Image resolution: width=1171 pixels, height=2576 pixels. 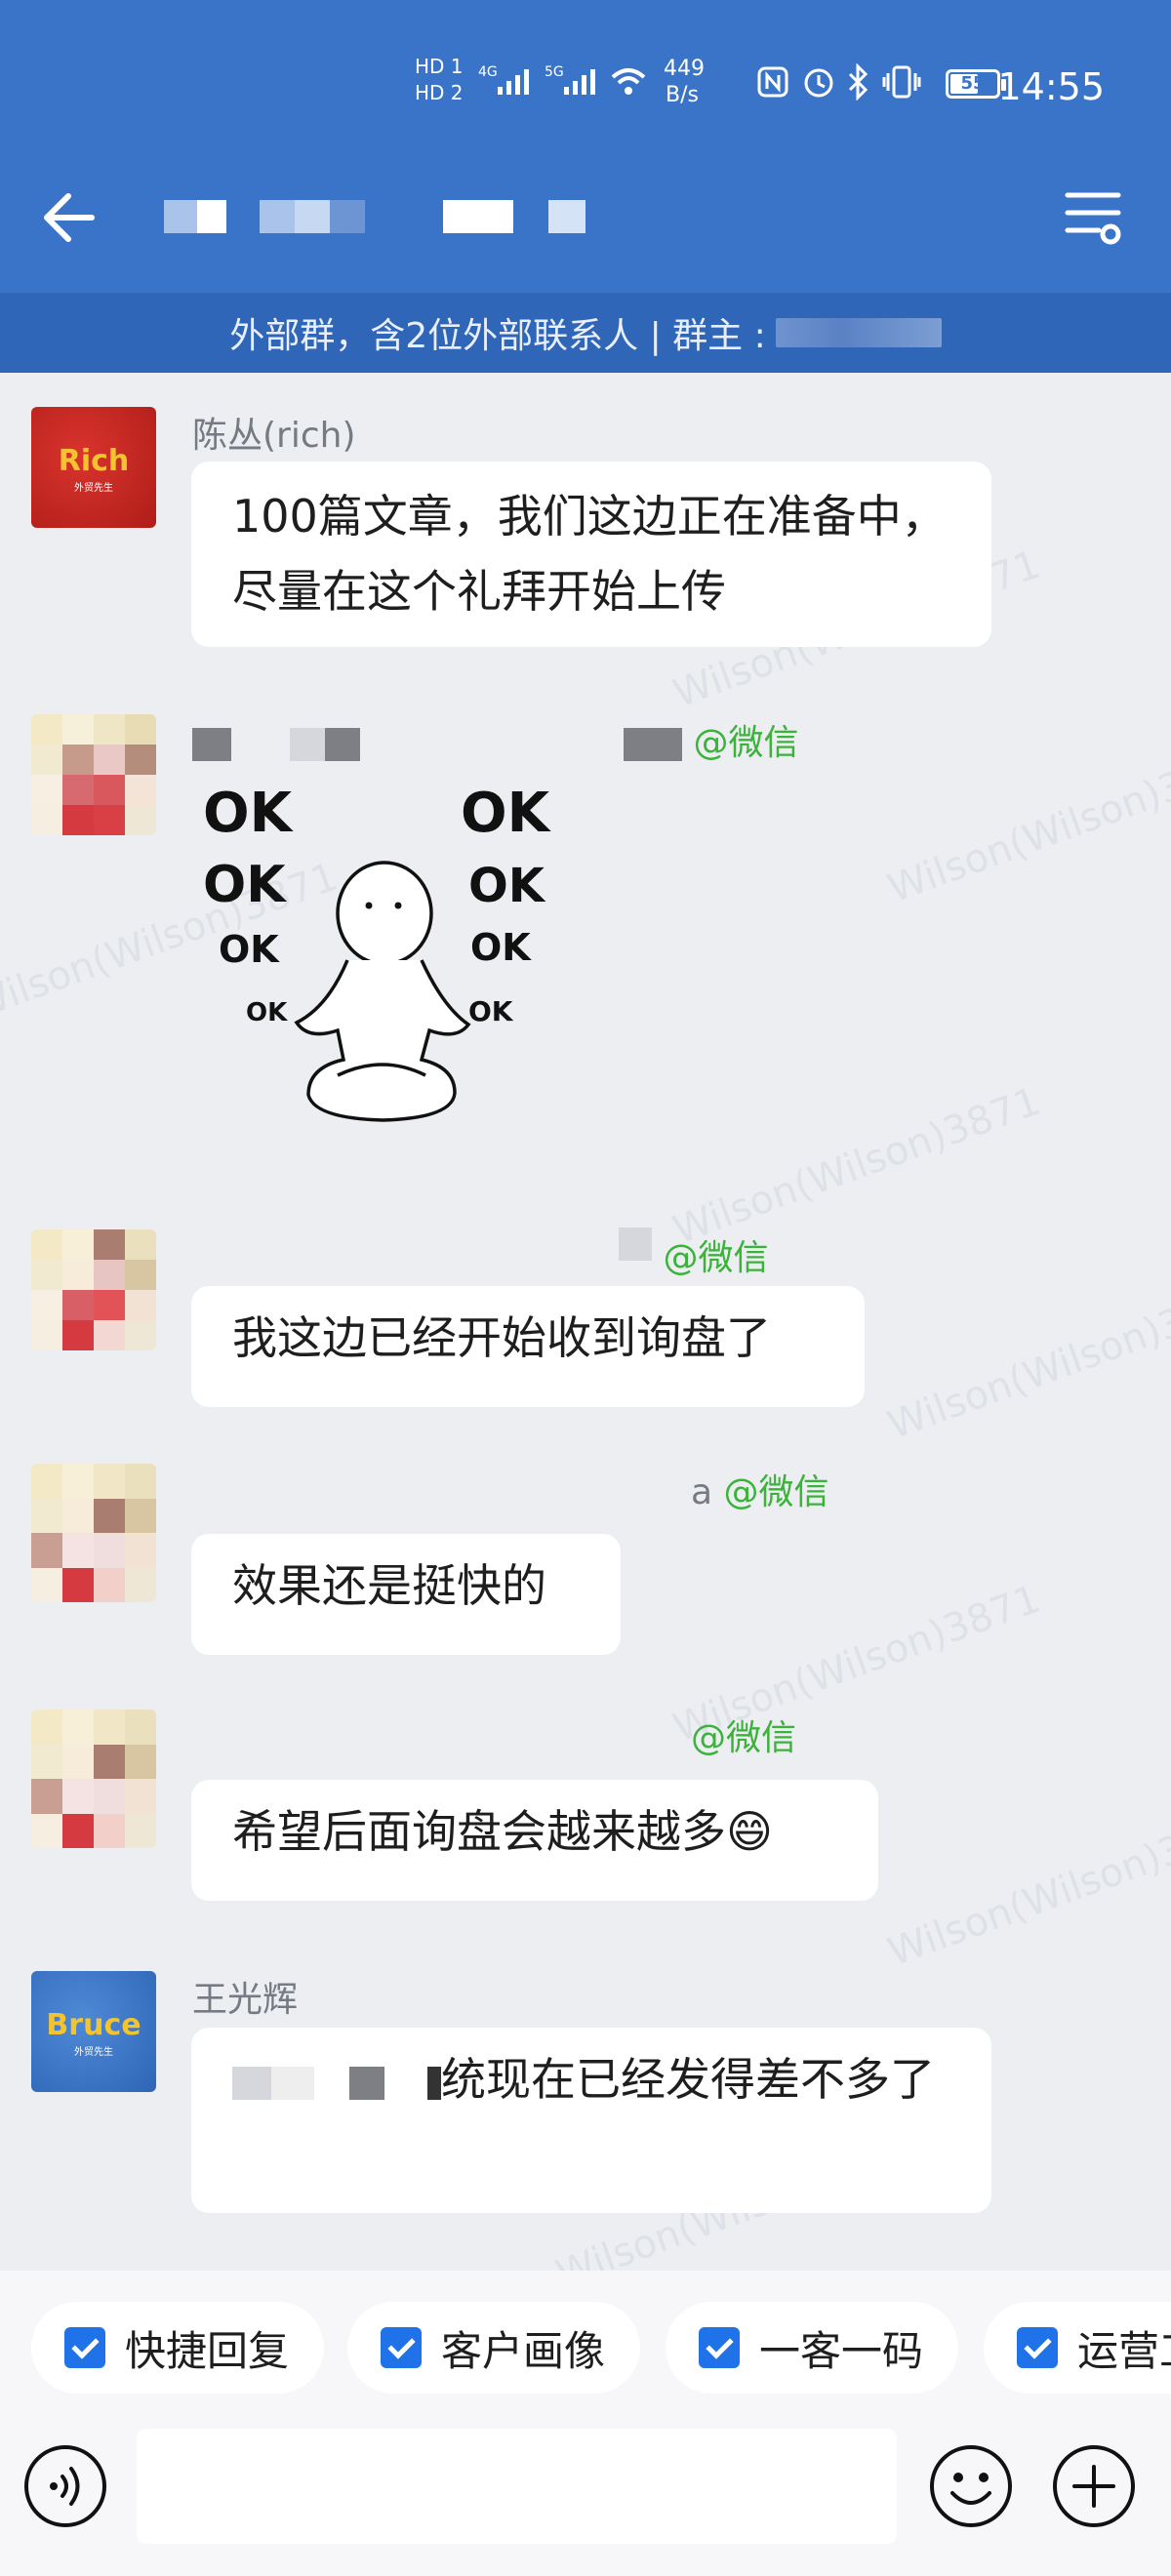 What do you see at coordinates (971, 2486) in the screenshot?
I see `emoji-icon` at bounding box center [971, 2486].